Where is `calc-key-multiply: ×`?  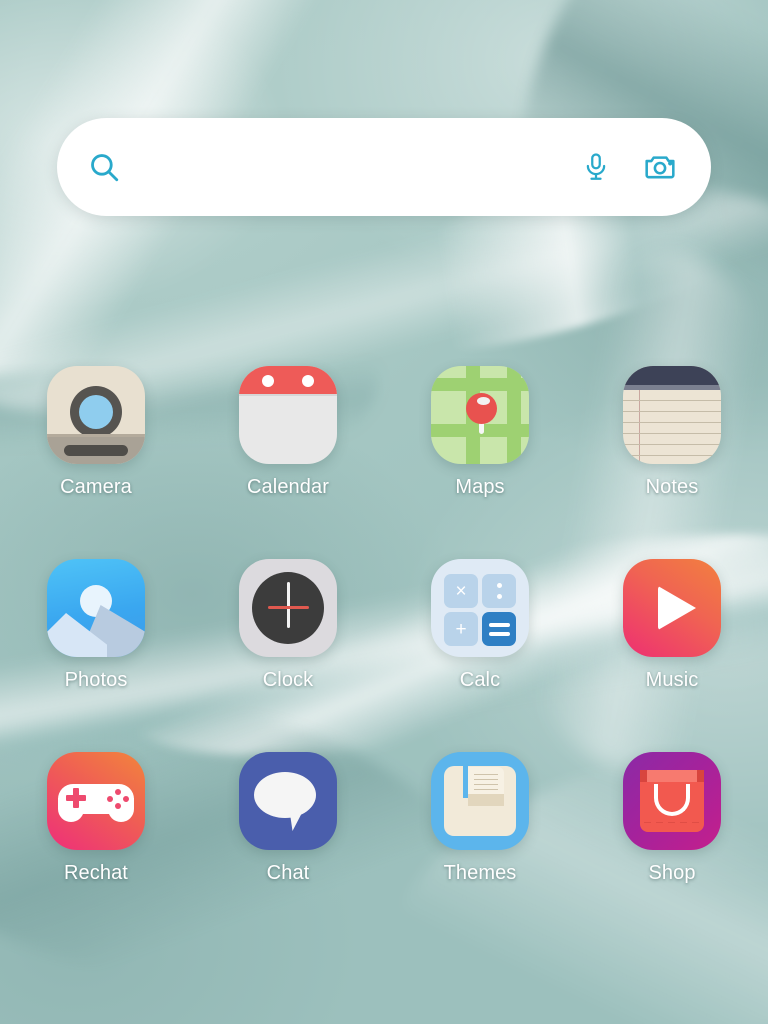
calc-key-multiply: × is located at coordinates (461, 591).